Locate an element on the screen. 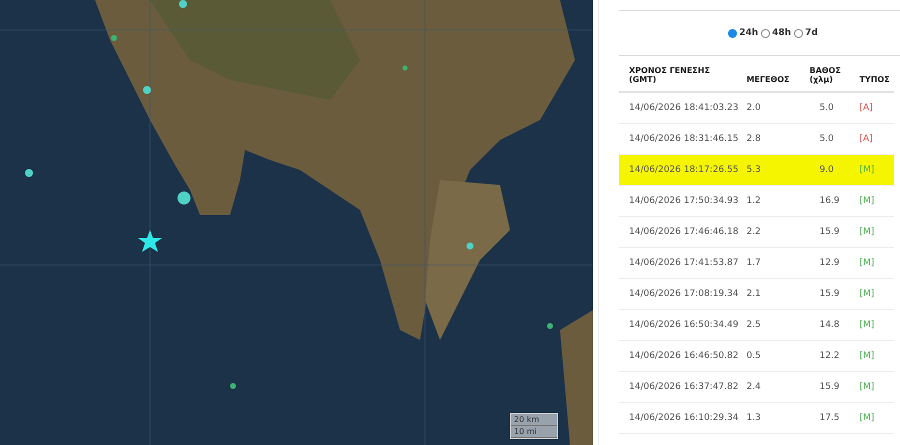 The image size is (900, 445). column-header: ΜΕΓΕΘΟΣ is located at coordinates (774, 74).